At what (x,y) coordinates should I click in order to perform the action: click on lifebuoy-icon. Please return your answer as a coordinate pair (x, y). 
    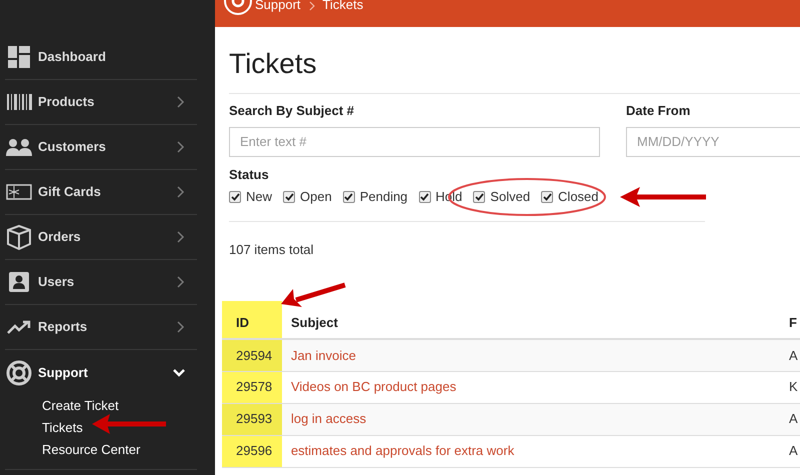
    Looking at the image, I should click on (19, 373).